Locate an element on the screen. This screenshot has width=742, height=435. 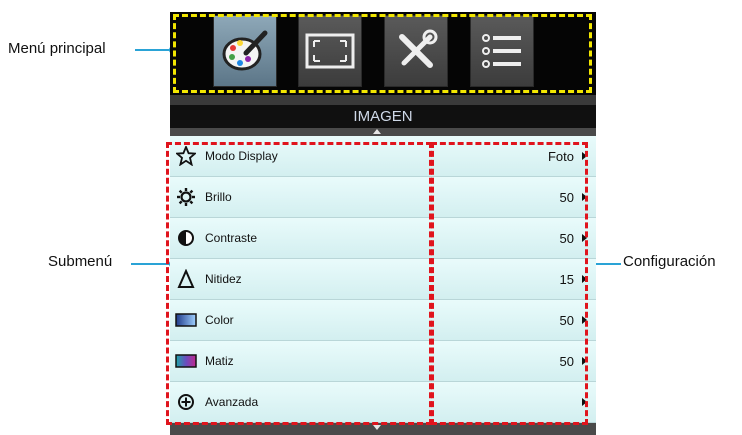
scroll-down-icon is located at coordinates (377, 427).